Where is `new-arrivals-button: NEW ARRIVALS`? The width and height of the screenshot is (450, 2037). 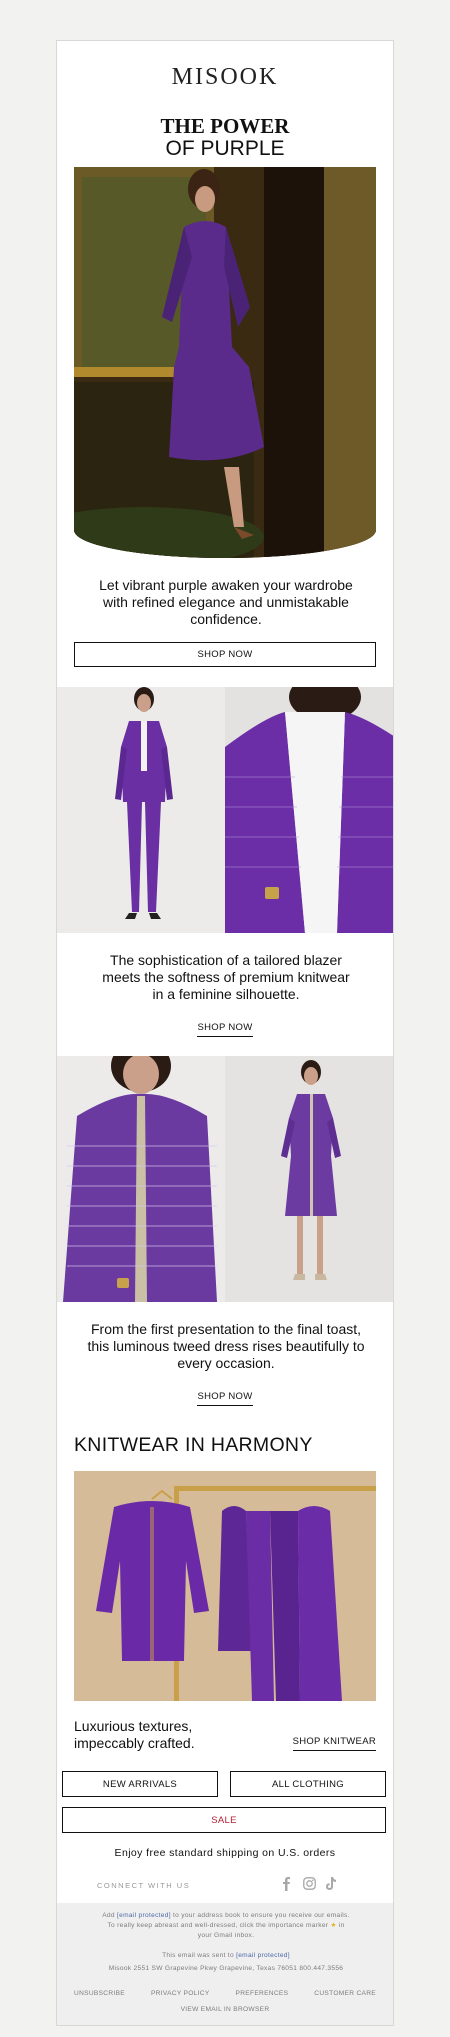 new-arrivals-button: NEW ARRIVALS is located at coordinates (140, 1784).